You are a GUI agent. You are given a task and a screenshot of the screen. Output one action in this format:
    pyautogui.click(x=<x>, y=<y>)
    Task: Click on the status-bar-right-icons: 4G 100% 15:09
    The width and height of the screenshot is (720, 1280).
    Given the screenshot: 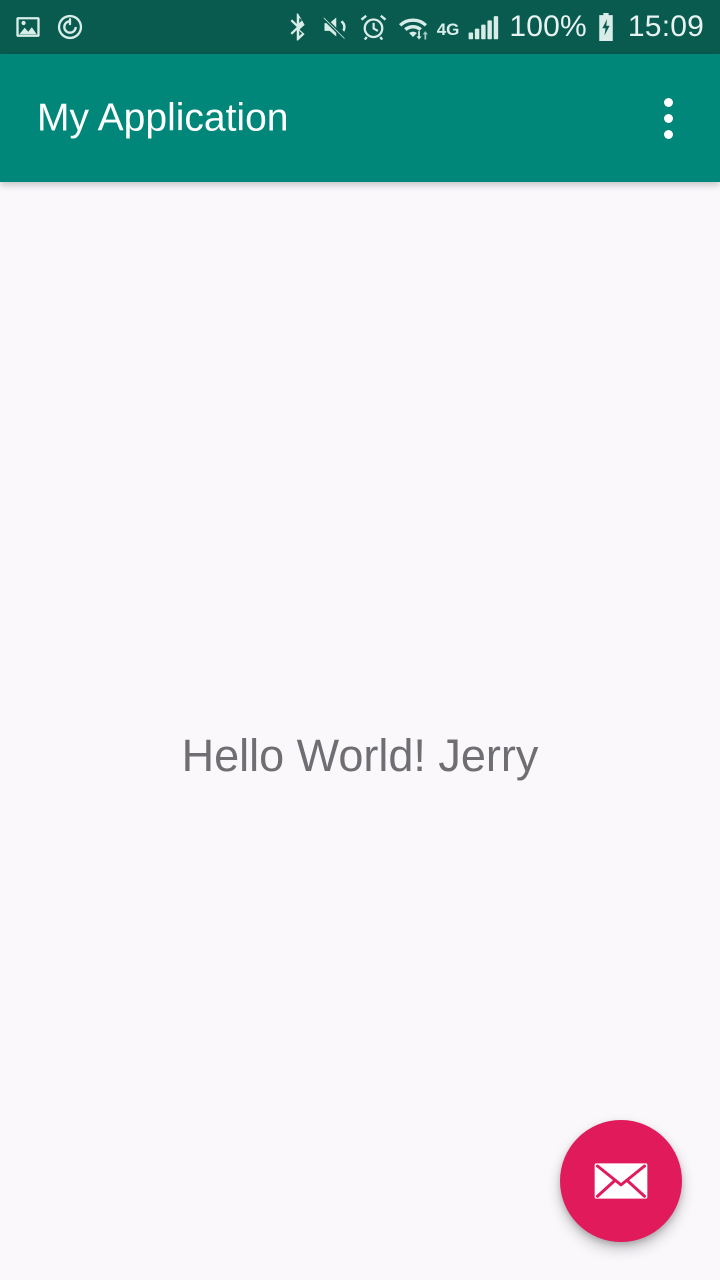 What is the action you would take?
    pyautogui.click(x=495, y=27)
    